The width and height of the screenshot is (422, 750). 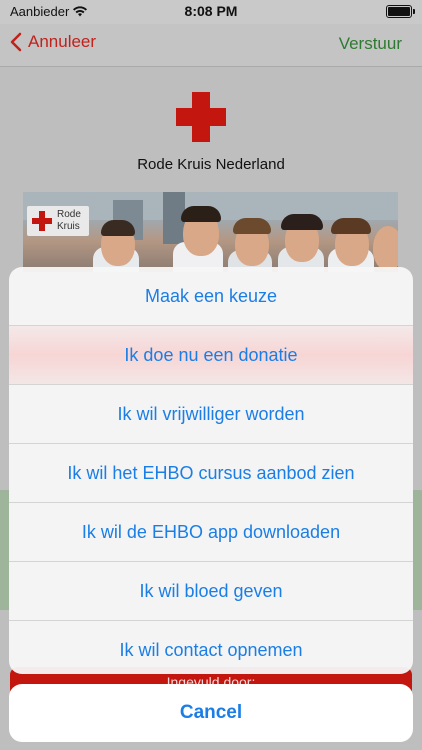 I want to click on chevron-left-icon, so click(x=16, y=42).